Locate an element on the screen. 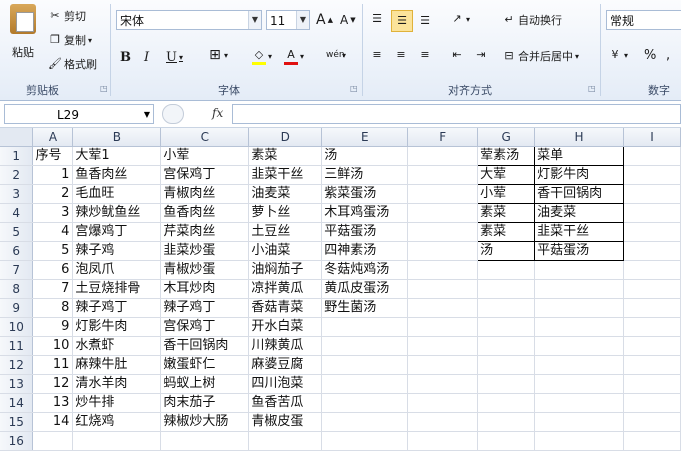 The width and height of the screenshot is (681, 451). cell-f12 is located at coordinates (443, 365).